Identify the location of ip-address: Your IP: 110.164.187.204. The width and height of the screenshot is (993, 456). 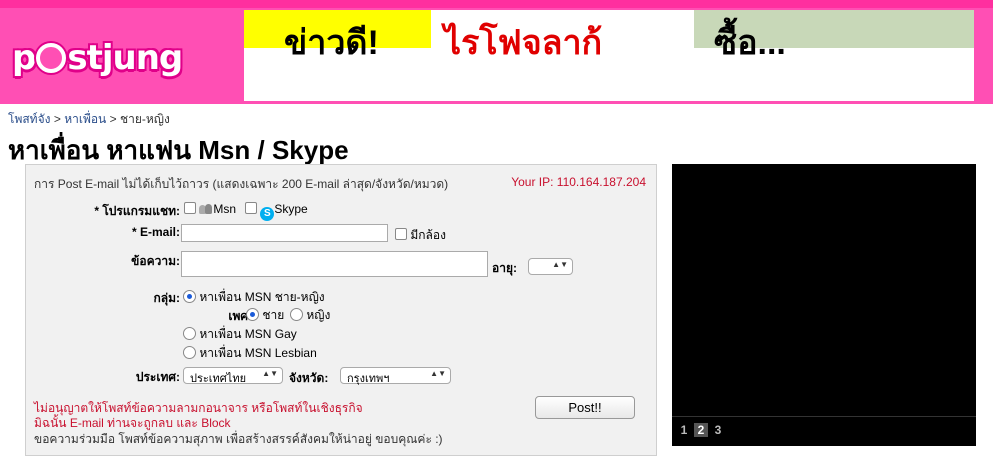
(578, 182).